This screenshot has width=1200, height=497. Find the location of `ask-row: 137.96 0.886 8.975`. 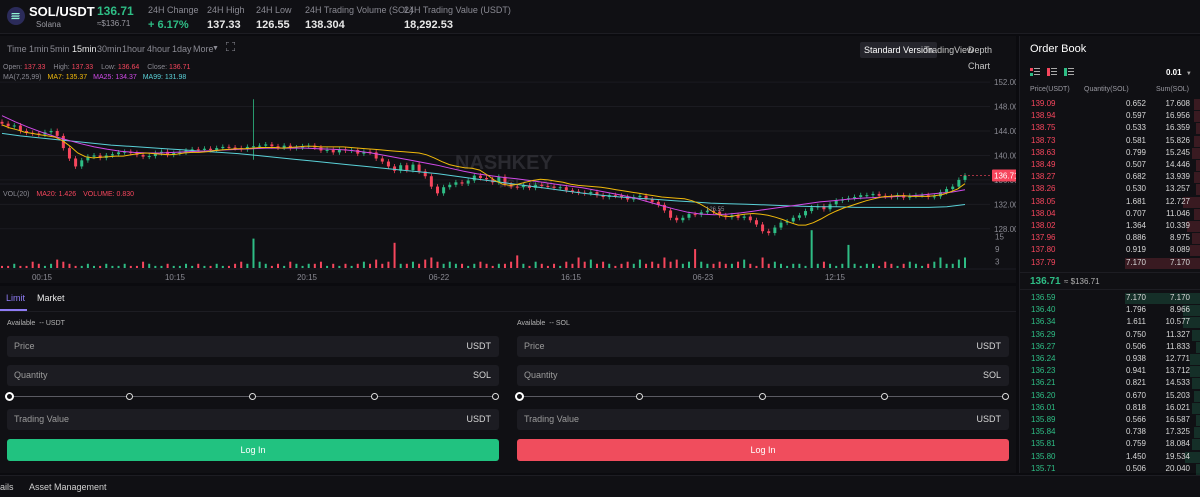

ask-row: 137.96 0.886 8.975 is located at coordinates (1110, 238).